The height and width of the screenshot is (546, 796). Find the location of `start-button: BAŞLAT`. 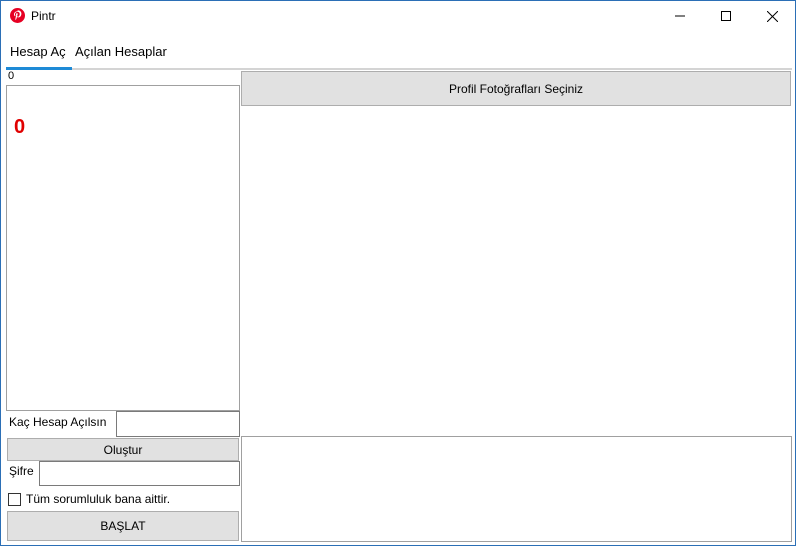

start-button: BAŞLAT is located at coordinates (123, 526).